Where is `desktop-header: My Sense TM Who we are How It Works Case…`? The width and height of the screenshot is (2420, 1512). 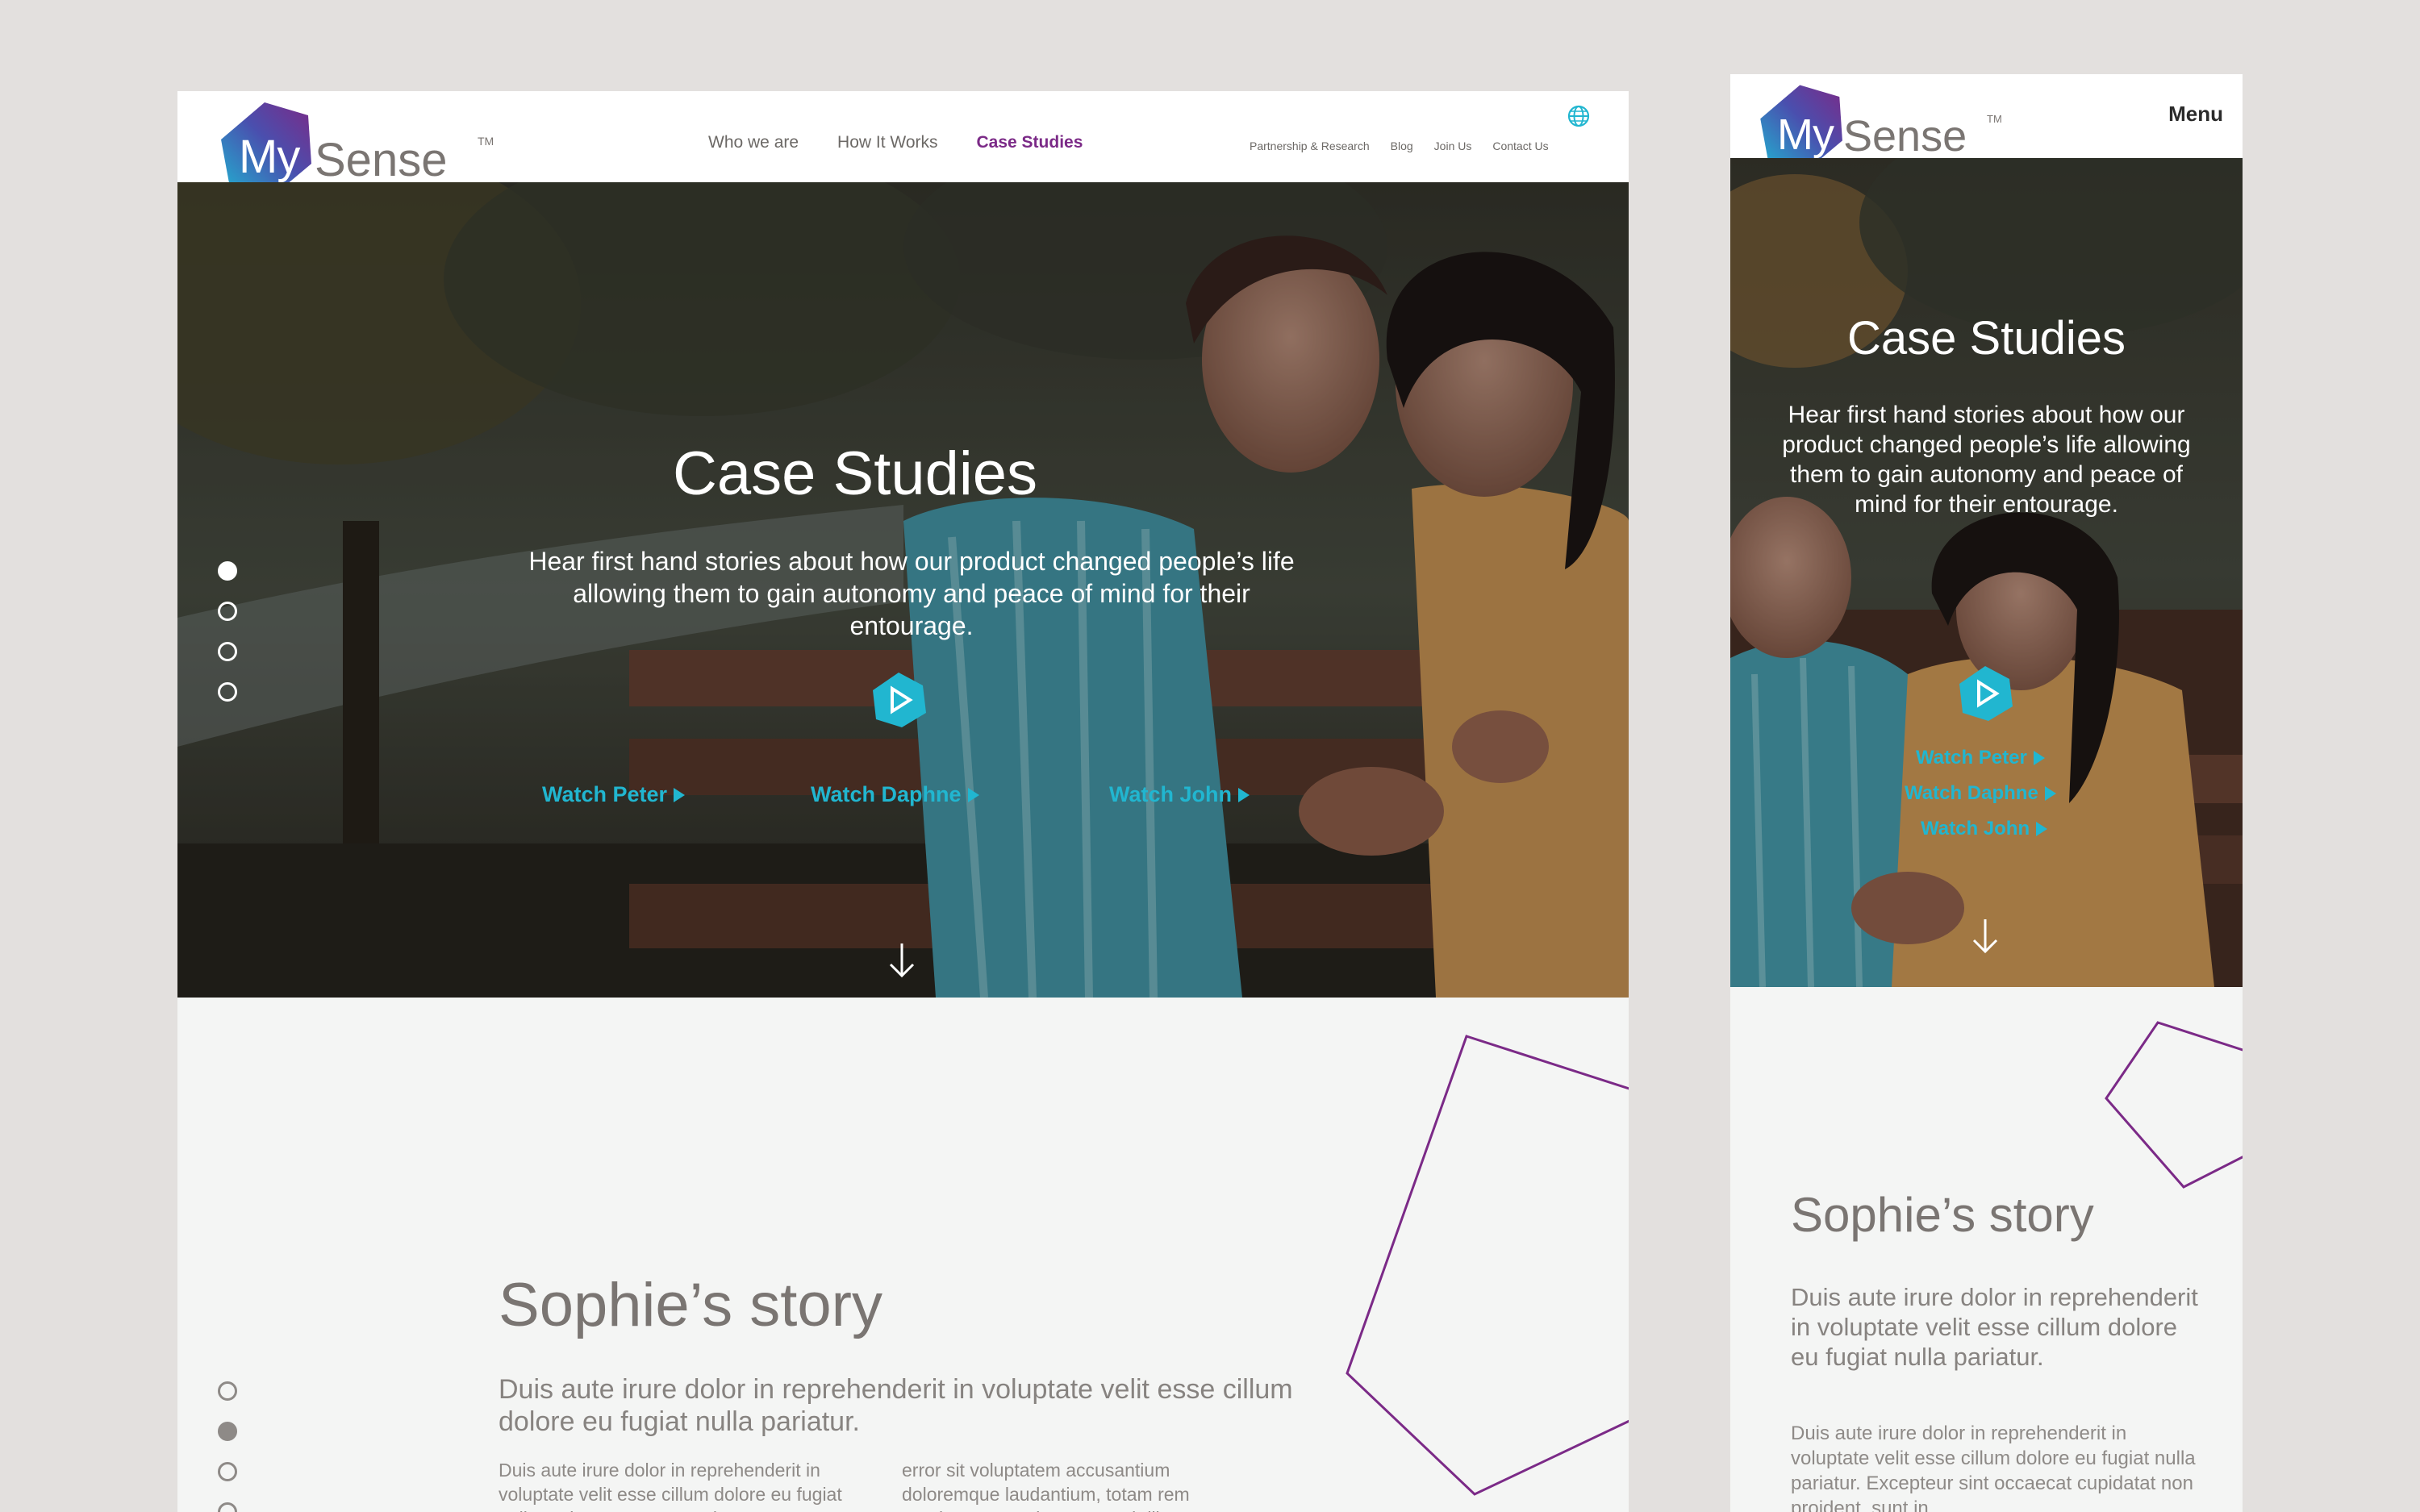 desktop-header: My Sense TM Who we are How It Works Case… is located at coordinates (903, 144).